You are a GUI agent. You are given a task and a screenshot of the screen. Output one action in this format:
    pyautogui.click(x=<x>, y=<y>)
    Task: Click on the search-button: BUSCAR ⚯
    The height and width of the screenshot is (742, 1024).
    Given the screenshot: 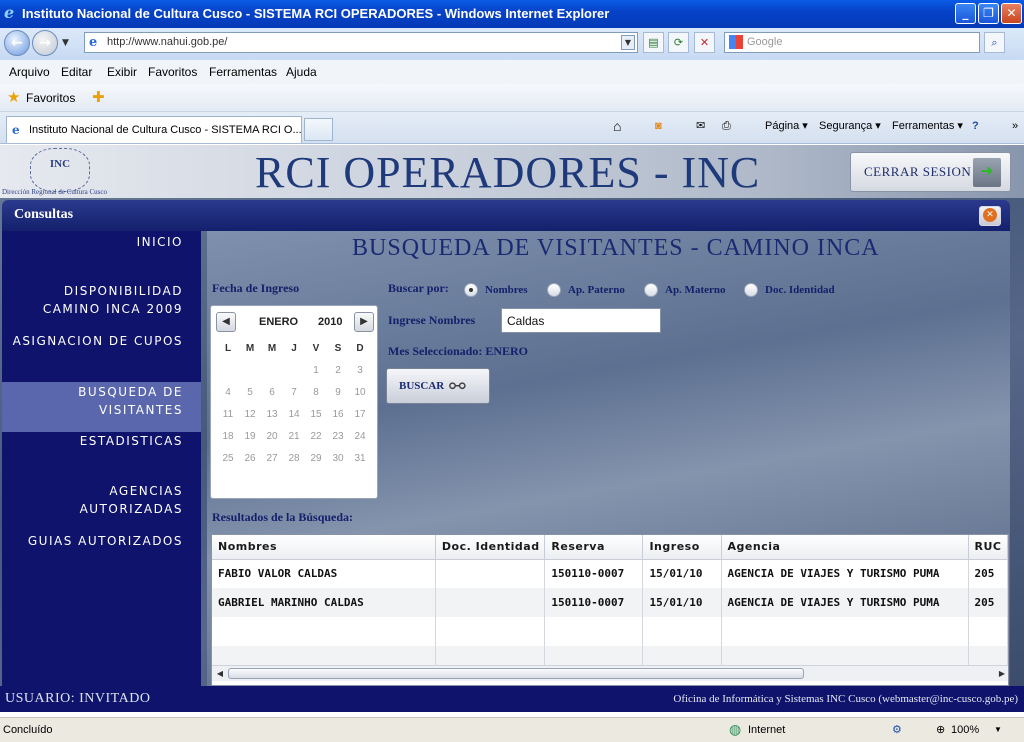 What is the action you would take?
    pyautogui.click(x=438, y=386)
    